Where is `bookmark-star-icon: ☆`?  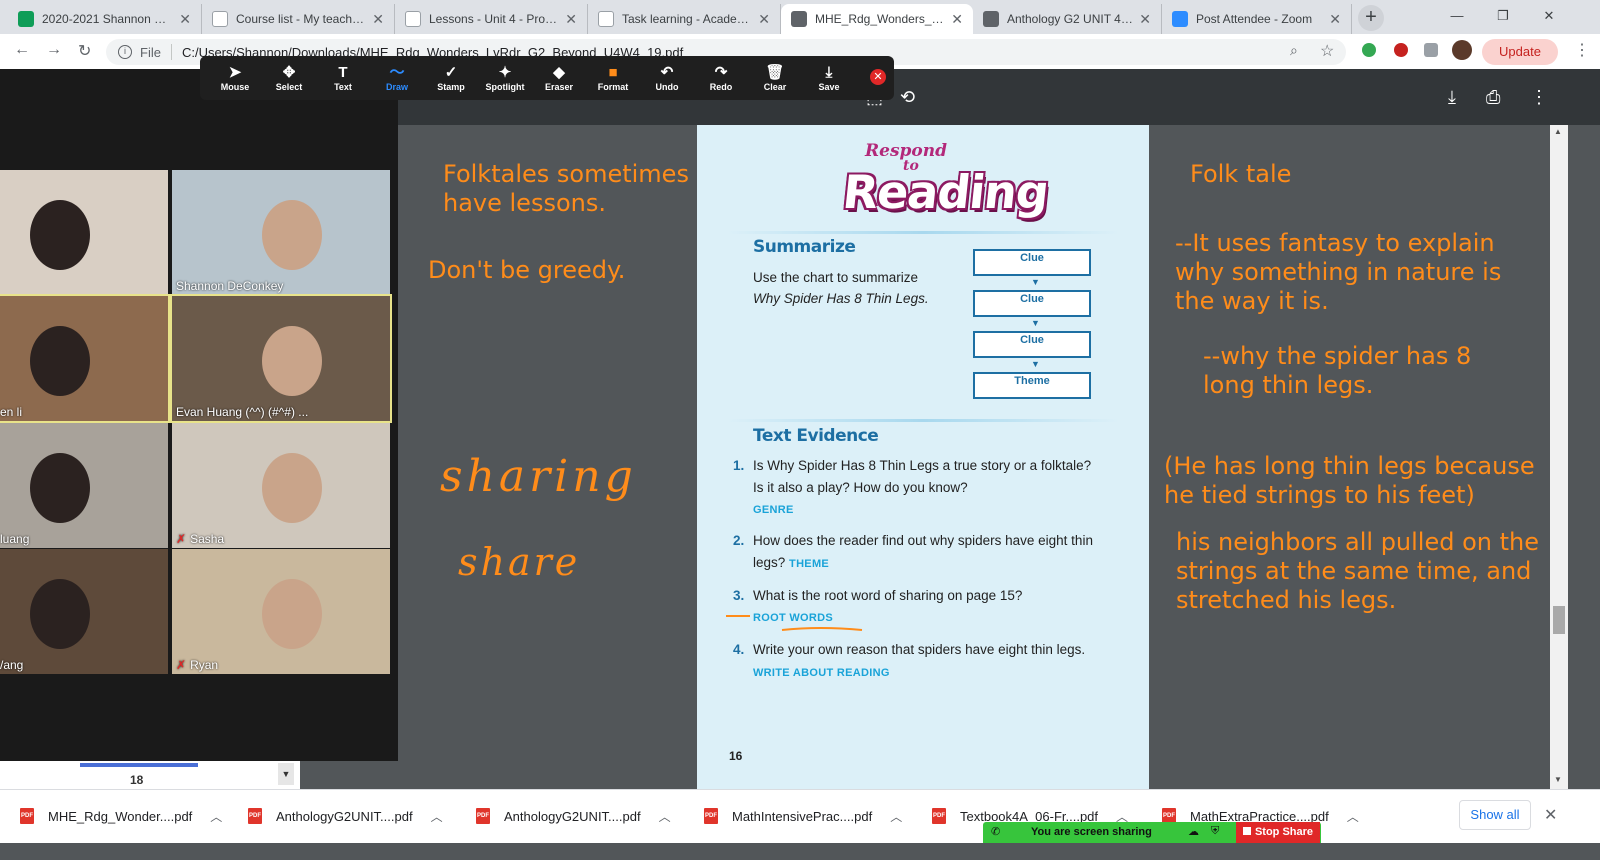
bookmark-star-icon: ☆ is located at coordinates (1327, 51).